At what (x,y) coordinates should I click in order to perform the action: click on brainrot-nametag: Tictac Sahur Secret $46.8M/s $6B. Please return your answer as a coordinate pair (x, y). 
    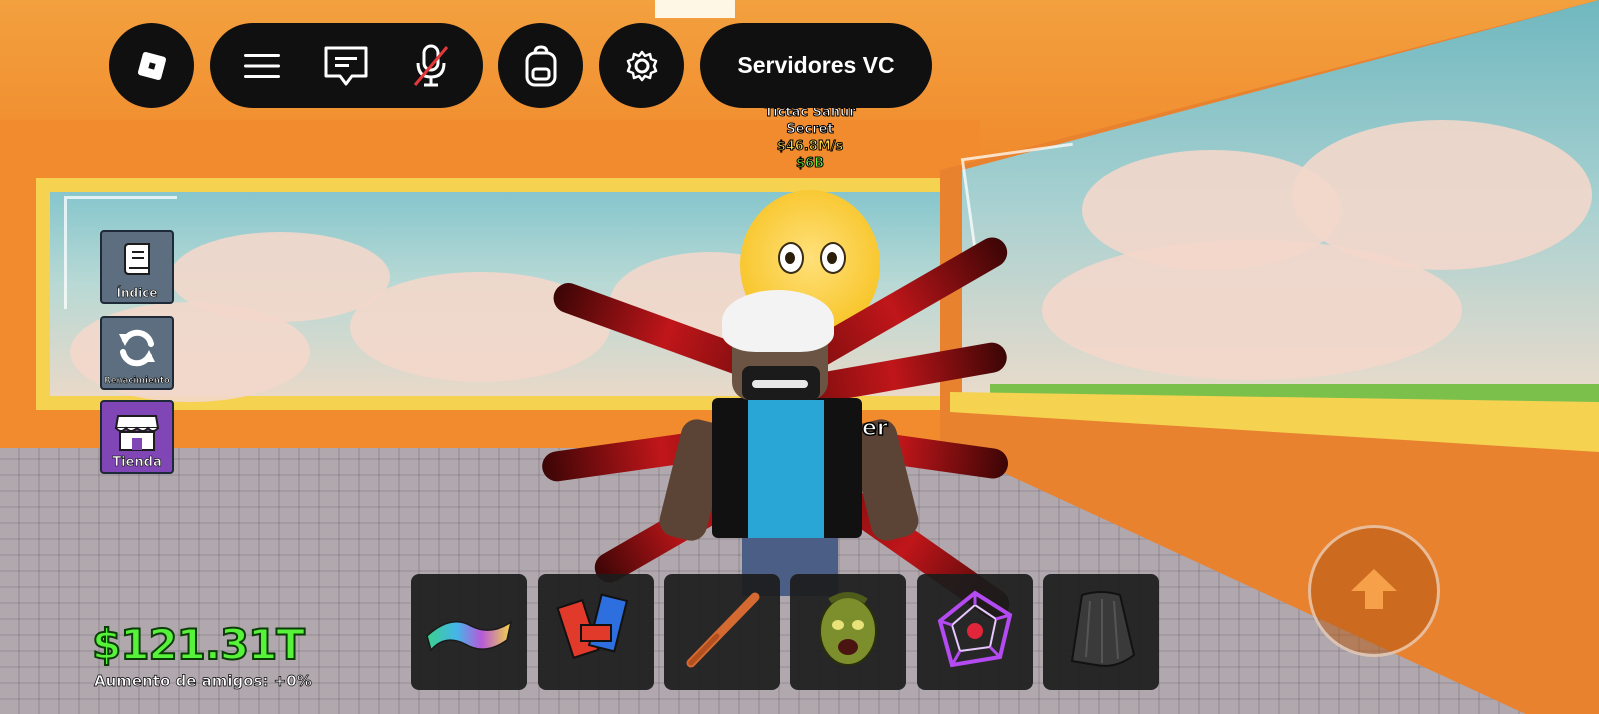
    Looking at the image, I should click on (810, 138).